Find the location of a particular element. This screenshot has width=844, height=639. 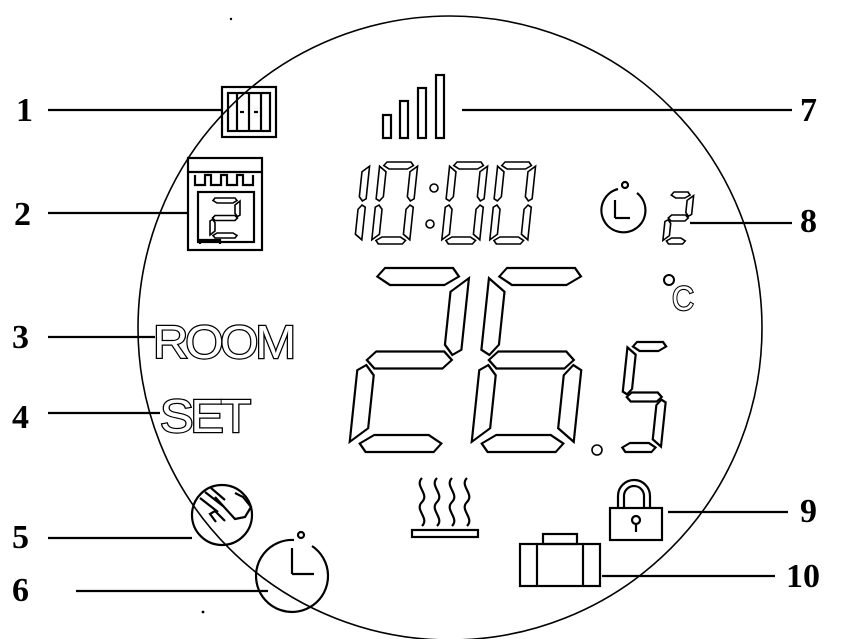

temperature-display is located at coordinates (508, 361).